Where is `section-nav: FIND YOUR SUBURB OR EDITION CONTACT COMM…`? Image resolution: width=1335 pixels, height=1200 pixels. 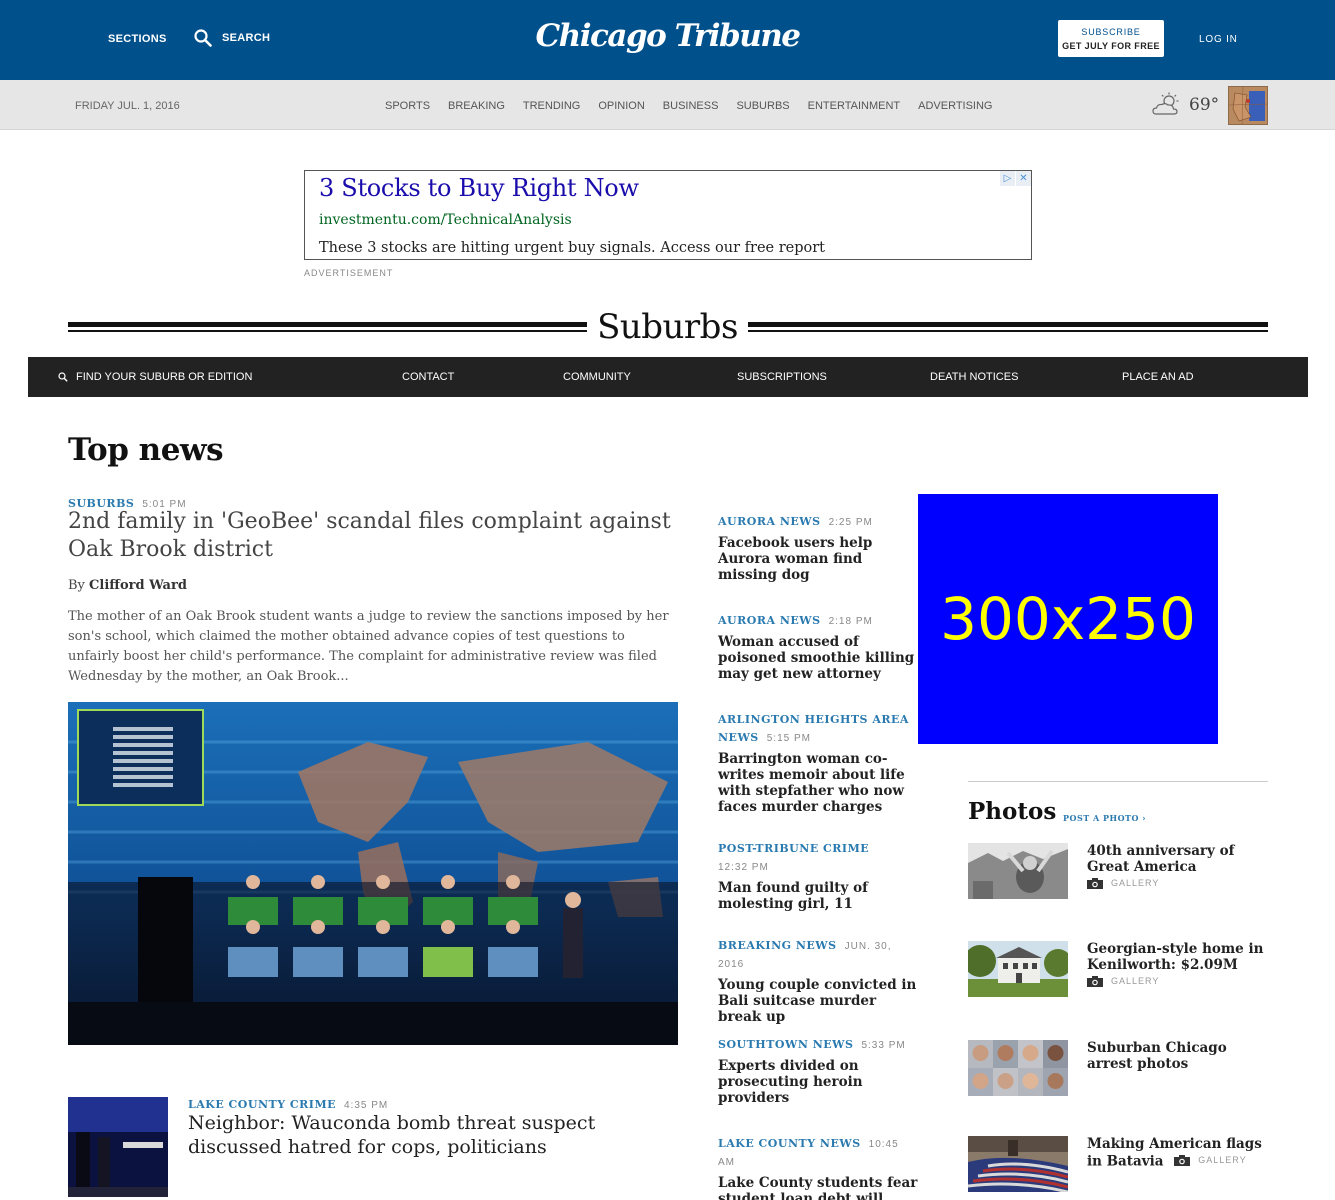 section-nav: FIND YOUR SUBURB OR EDITION CONTACT COMM… is located at coordinates (668, 377).